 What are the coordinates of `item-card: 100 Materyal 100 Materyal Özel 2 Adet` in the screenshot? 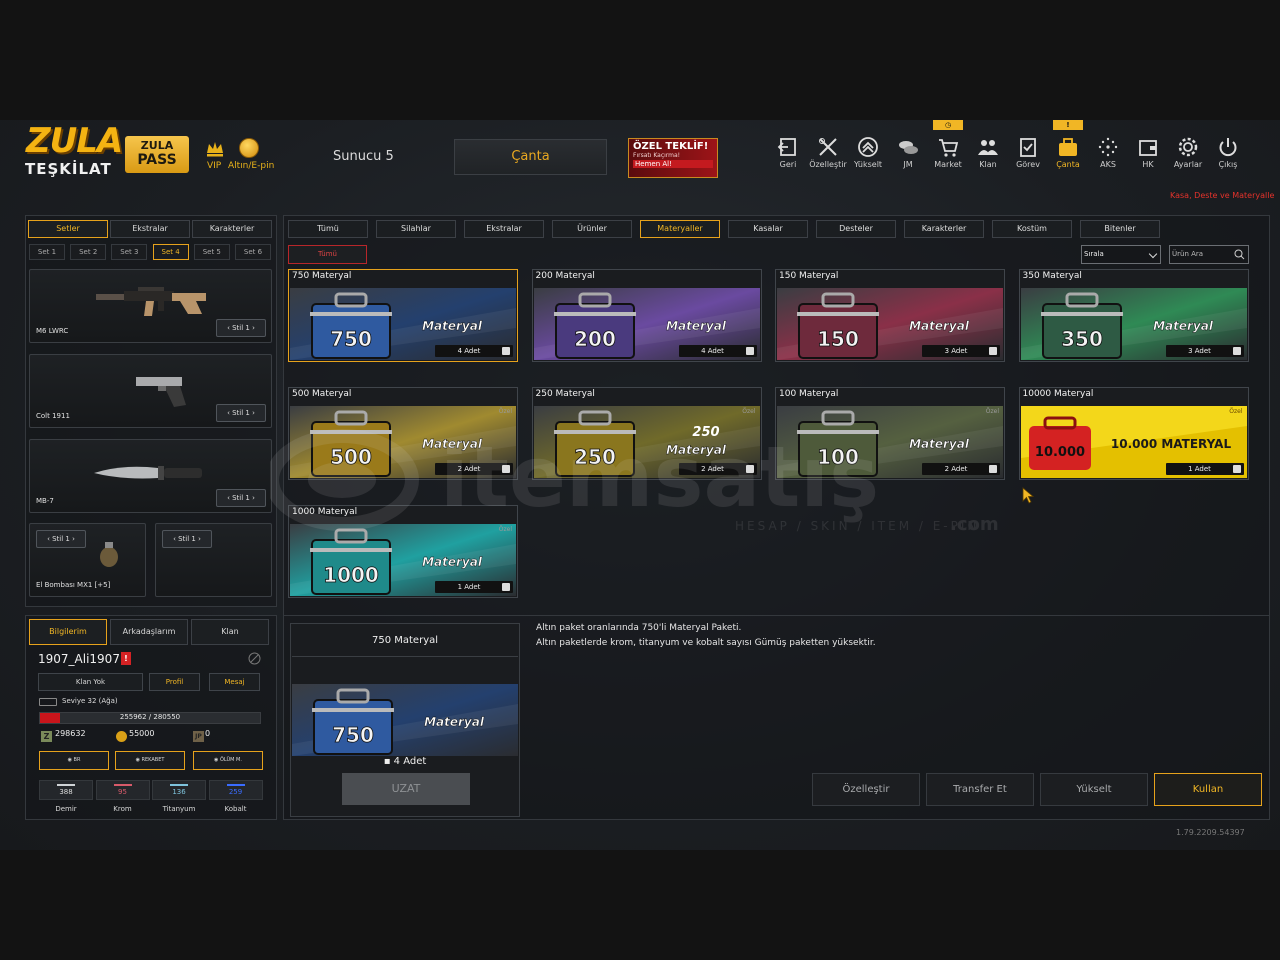 It's located at (890, 433).